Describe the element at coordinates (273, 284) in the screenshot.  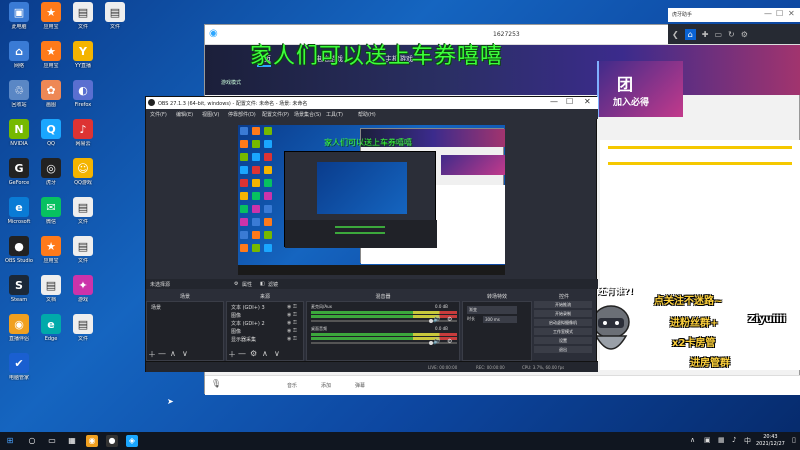
I see `filters-button: 滤镜` at that location.